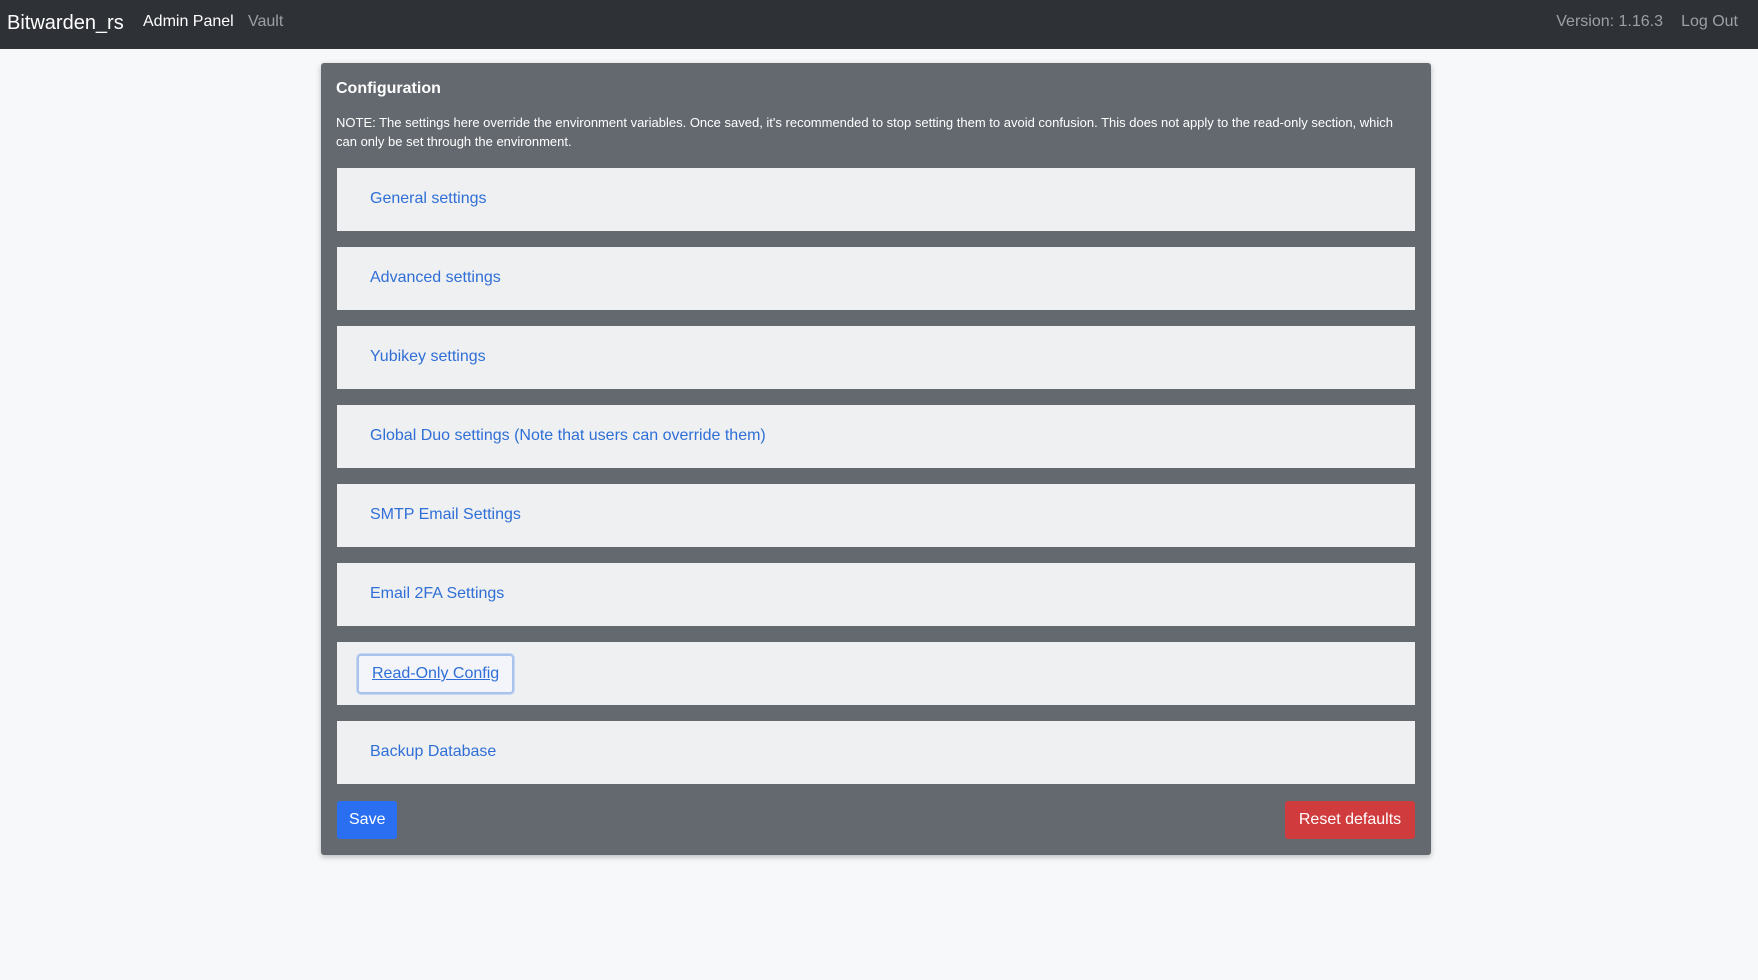 The width and height of the screenshot is (1758, 980). Describe the element at coordinates (876, 673) in the screenshot. I see `section-read-only: Read-Only Config` at that location.